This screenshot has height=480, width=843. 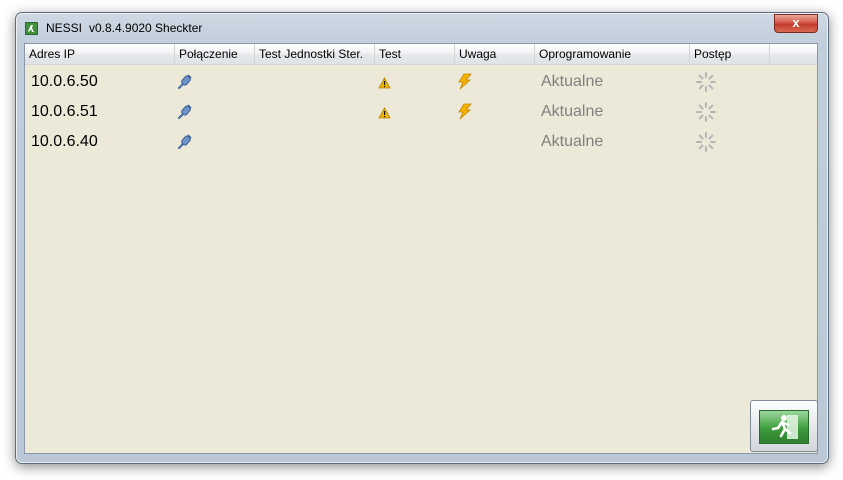 I want to click on column-header-filler, so click(x=793, y=54).